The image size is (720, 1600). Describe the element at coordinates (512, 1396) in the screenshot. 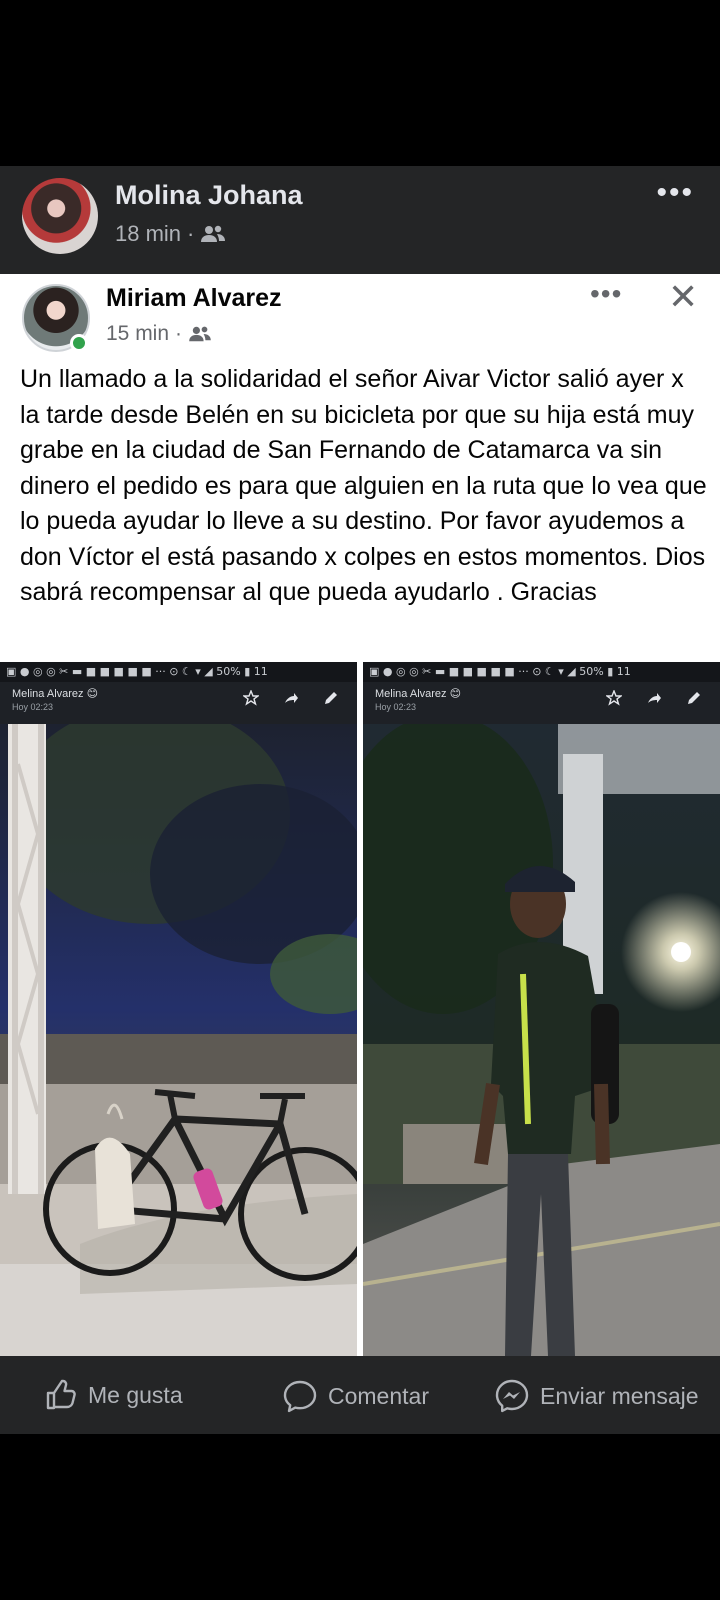

I see `messenger-icon` at that location.